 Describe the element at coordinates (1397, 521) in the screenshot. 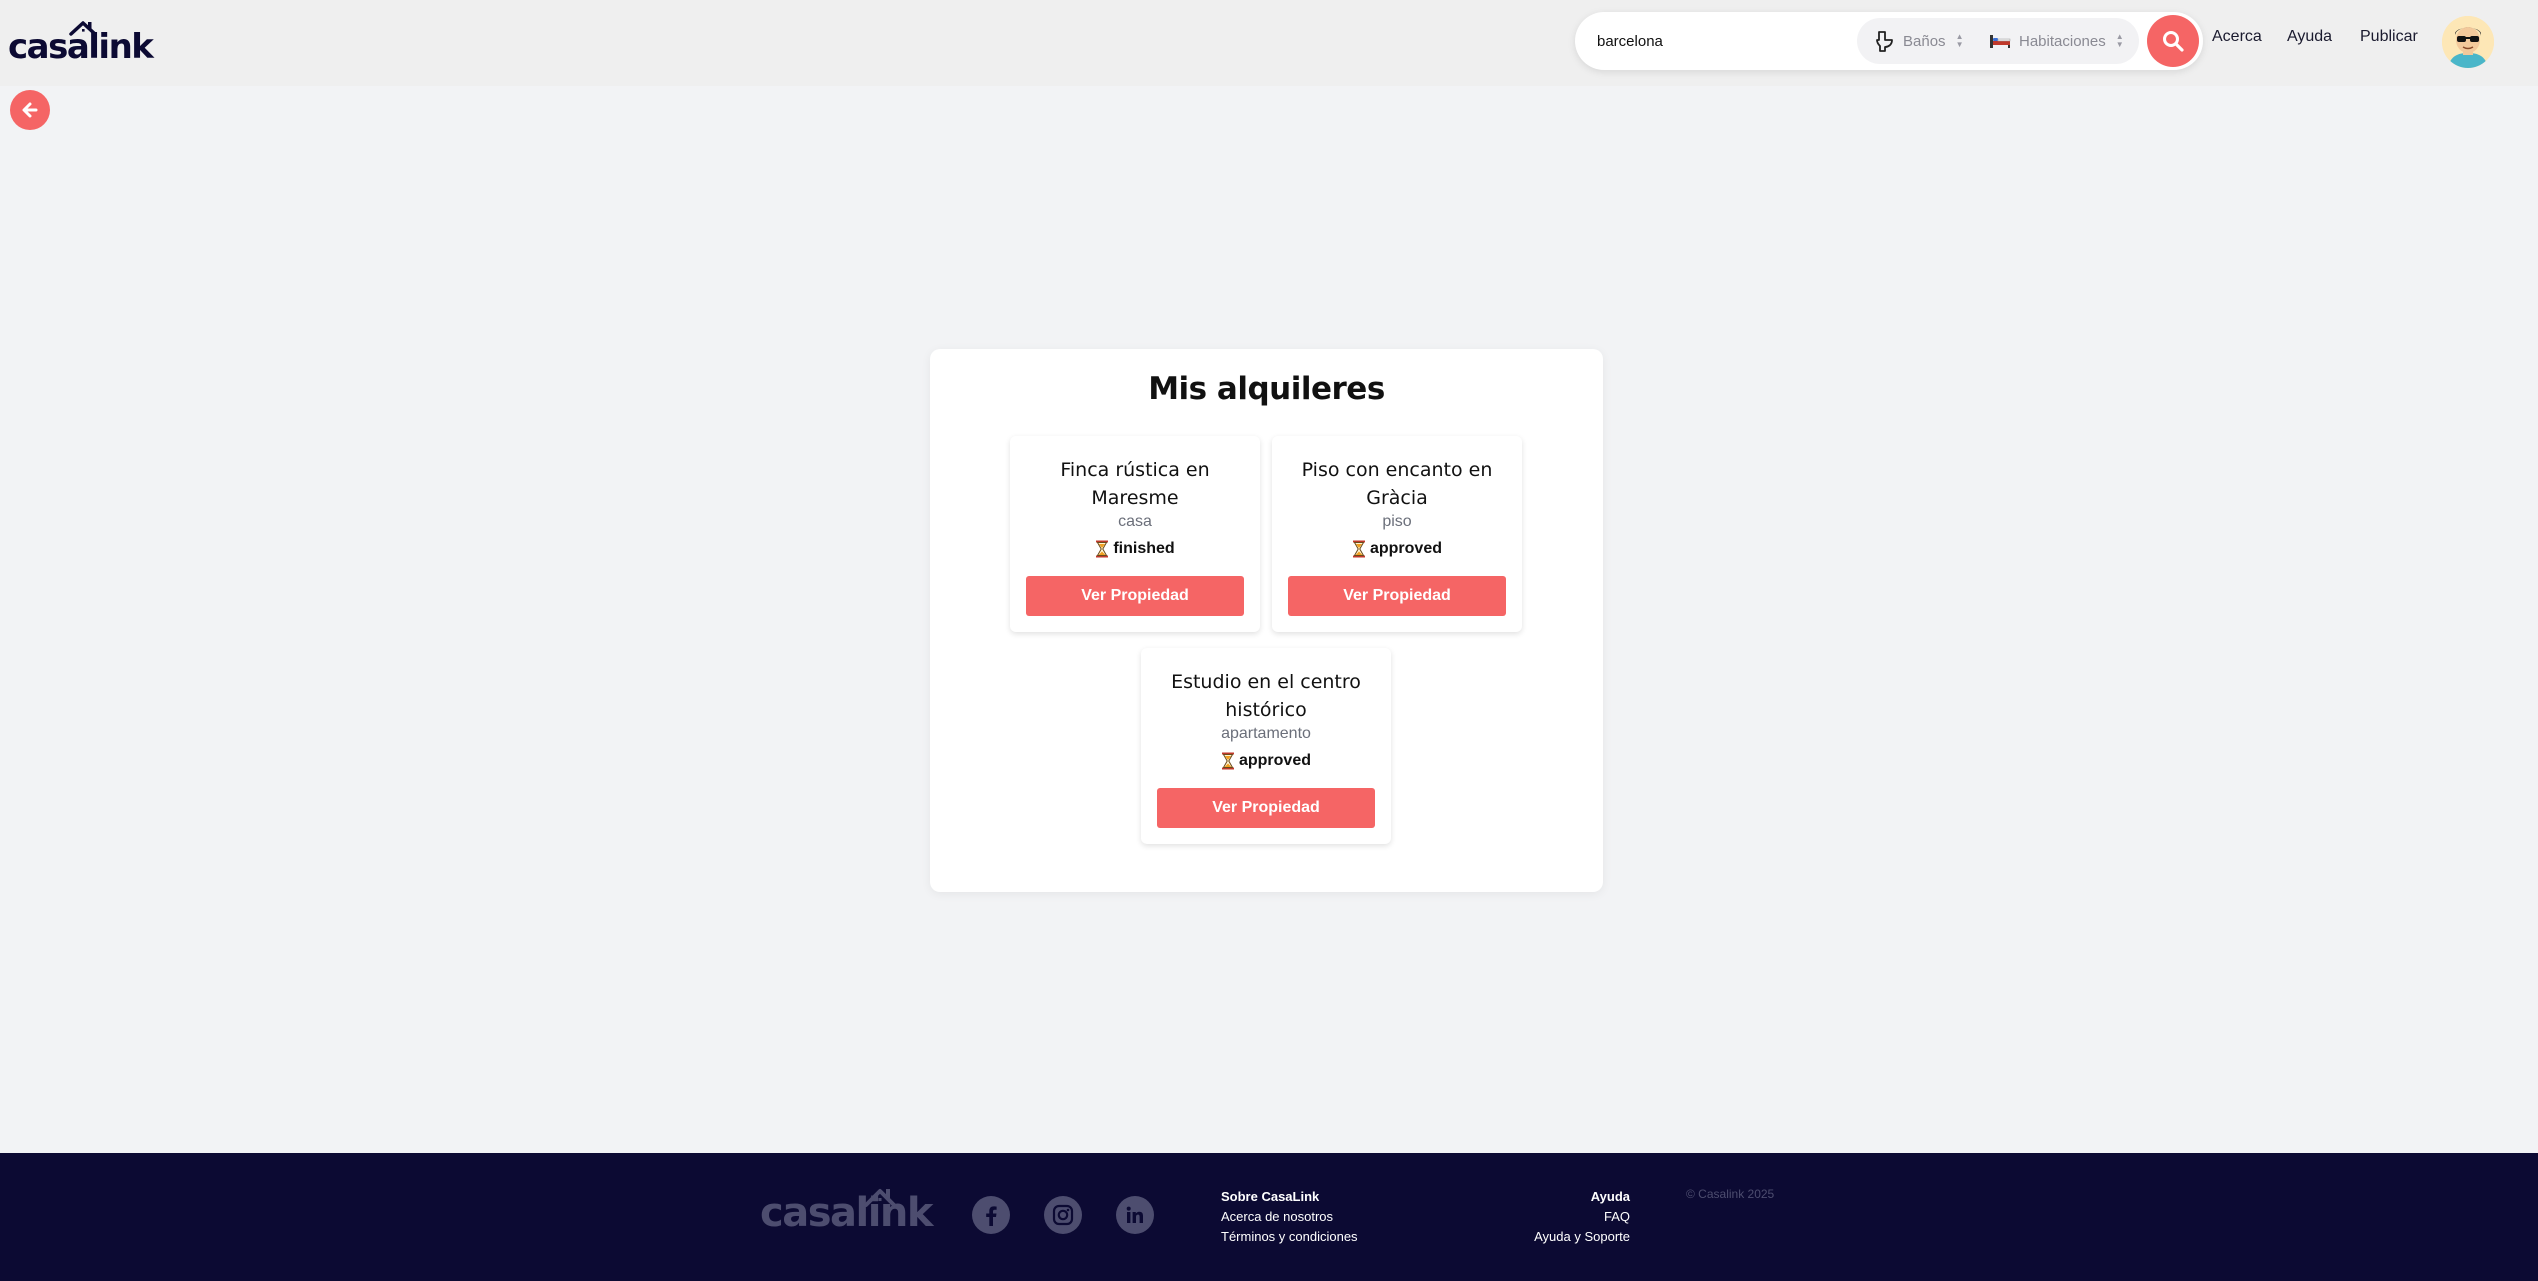

I see `rental-type: piso` at that location.